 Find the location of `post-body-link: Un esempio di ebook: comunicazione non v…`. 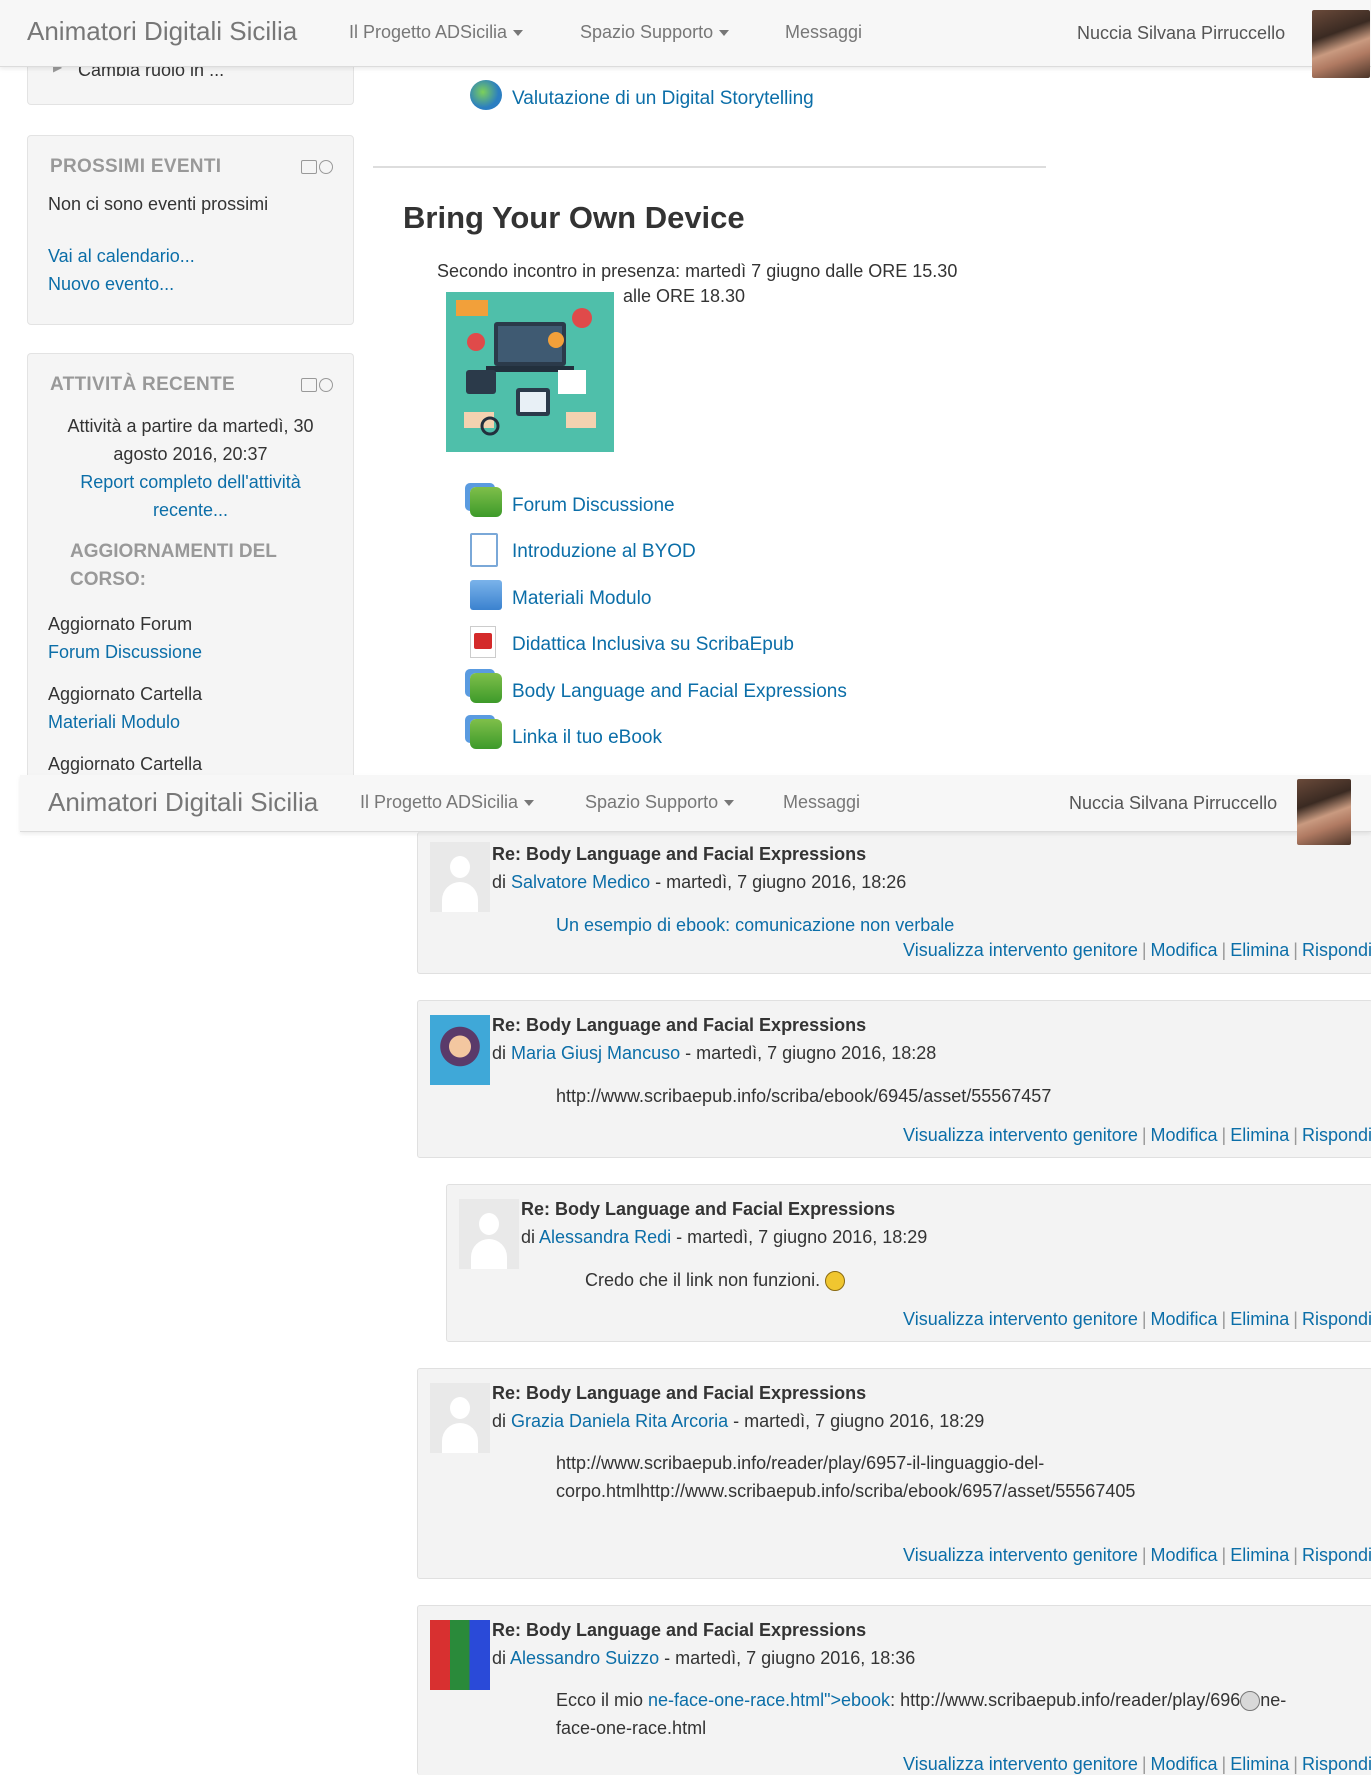

post-body-link: Un esempio di ebook: comunicazione non v… is located at coordinates (755, 925).